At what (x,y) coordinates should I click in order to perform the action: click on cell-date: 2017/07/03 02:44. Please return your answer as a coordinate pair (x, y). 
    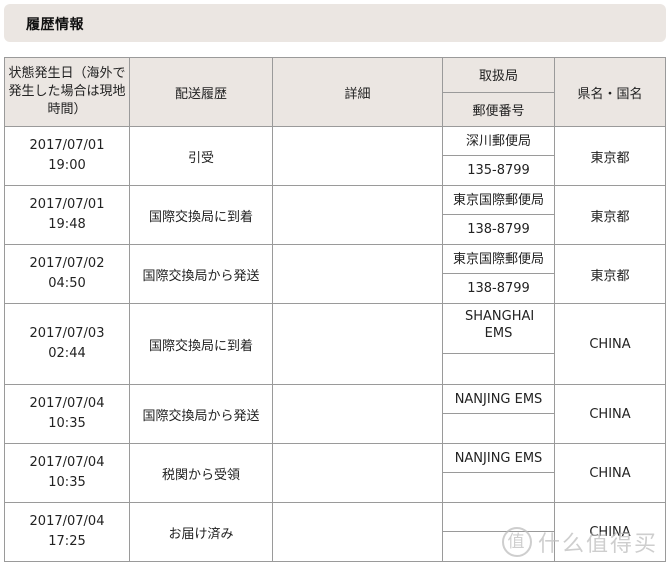
    Looking at the image, I should click on (67, 344).